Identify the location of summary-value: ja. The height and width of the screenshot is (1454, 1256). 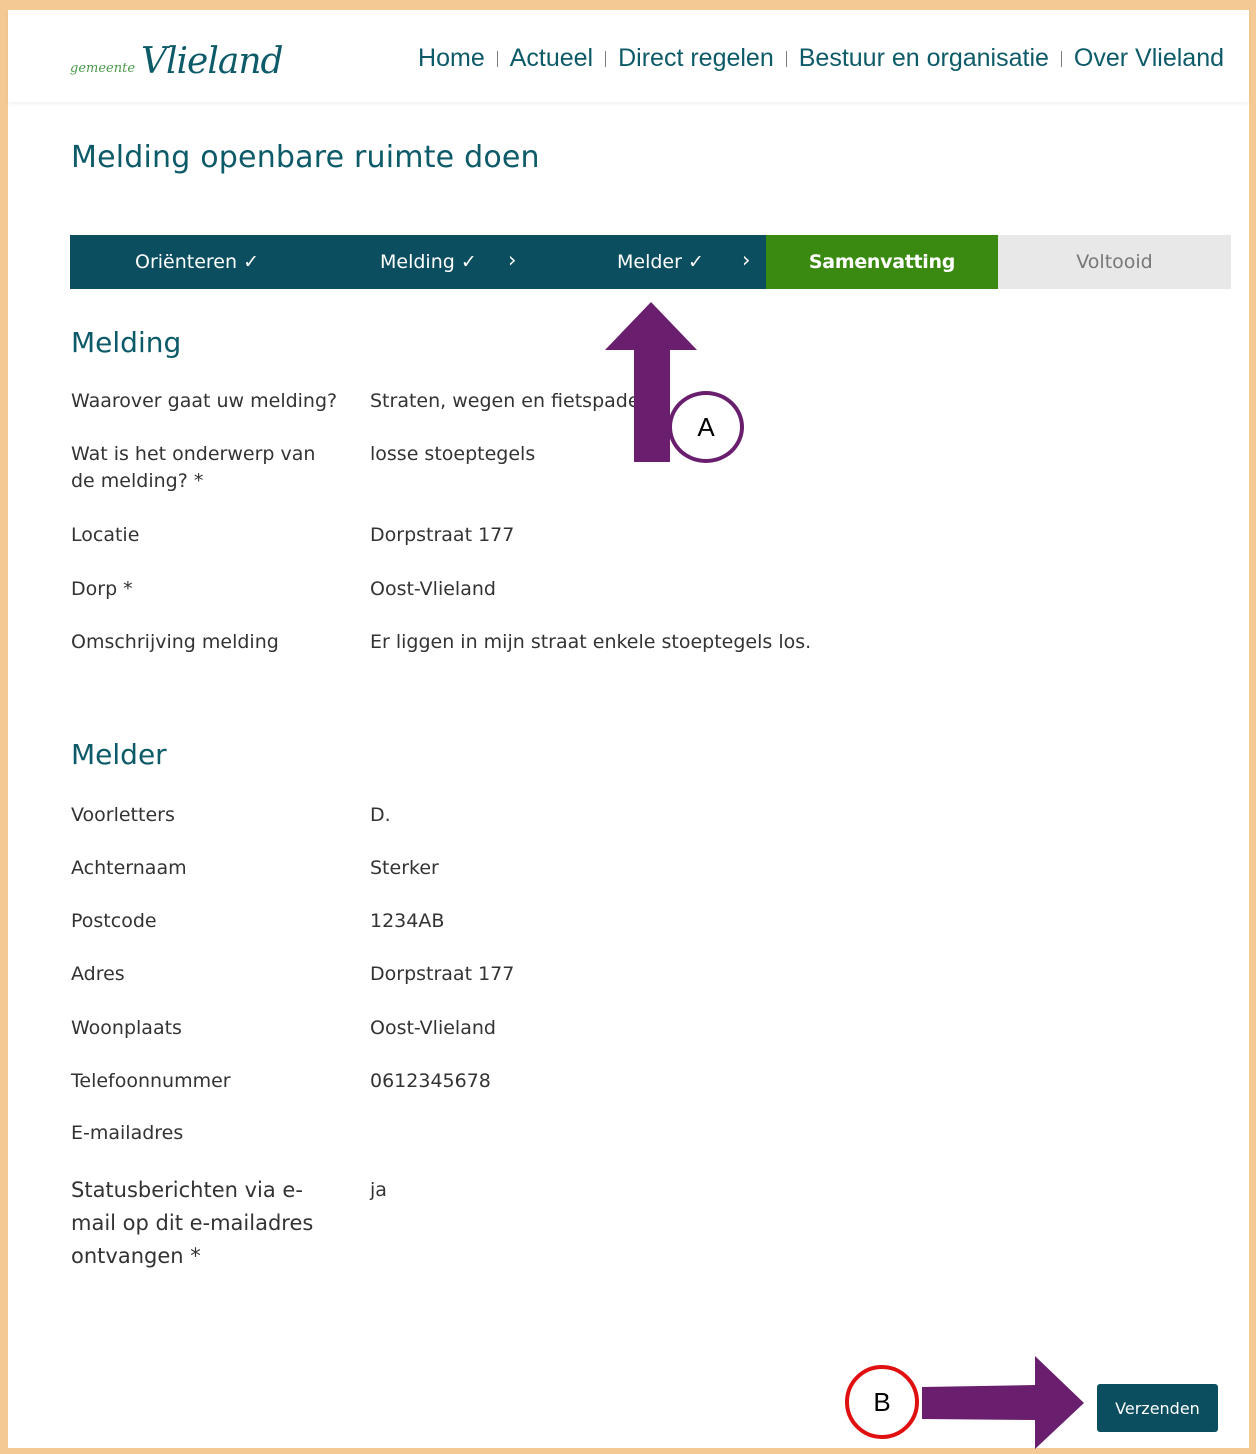
(378, 1190).